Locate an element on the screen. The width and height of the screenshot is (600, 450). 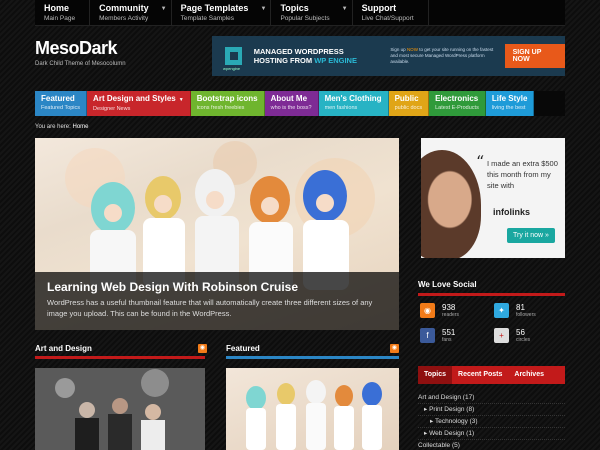
topnav-item-subtitle: Members Activity is located at coordinates (124, 18).